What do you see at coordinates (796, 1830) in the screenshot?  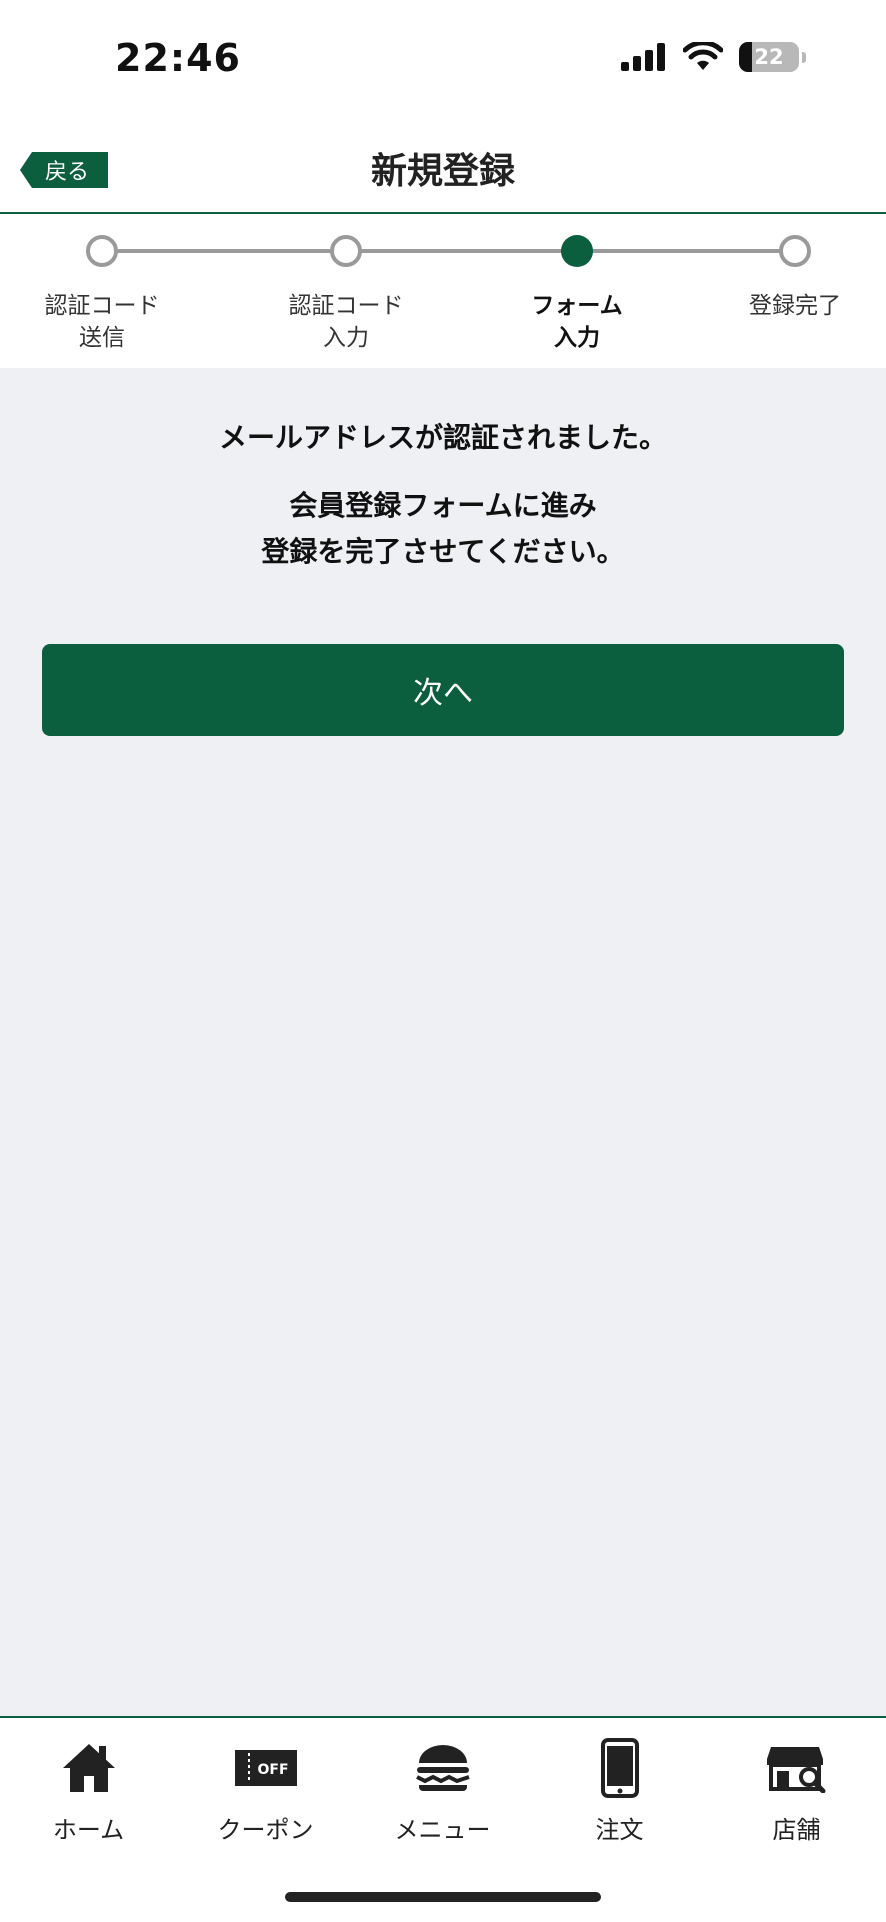 I see `tab-label: 店舗` at bounding box center [796, 1830].